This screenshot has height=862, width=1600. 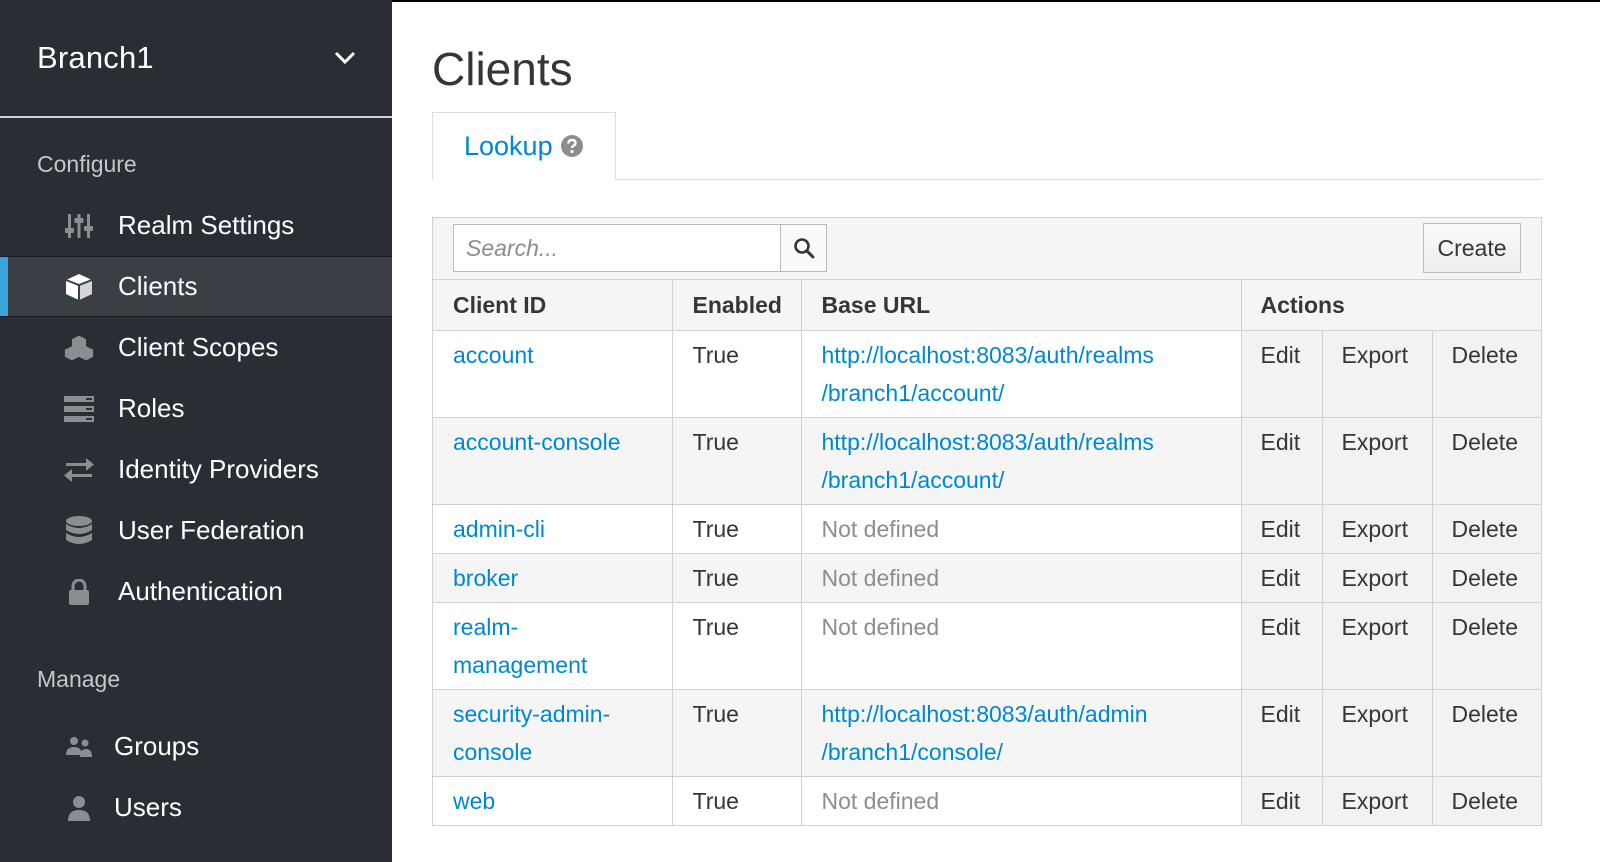 I want to click on cubes-icon, so click(x=79, y=348).